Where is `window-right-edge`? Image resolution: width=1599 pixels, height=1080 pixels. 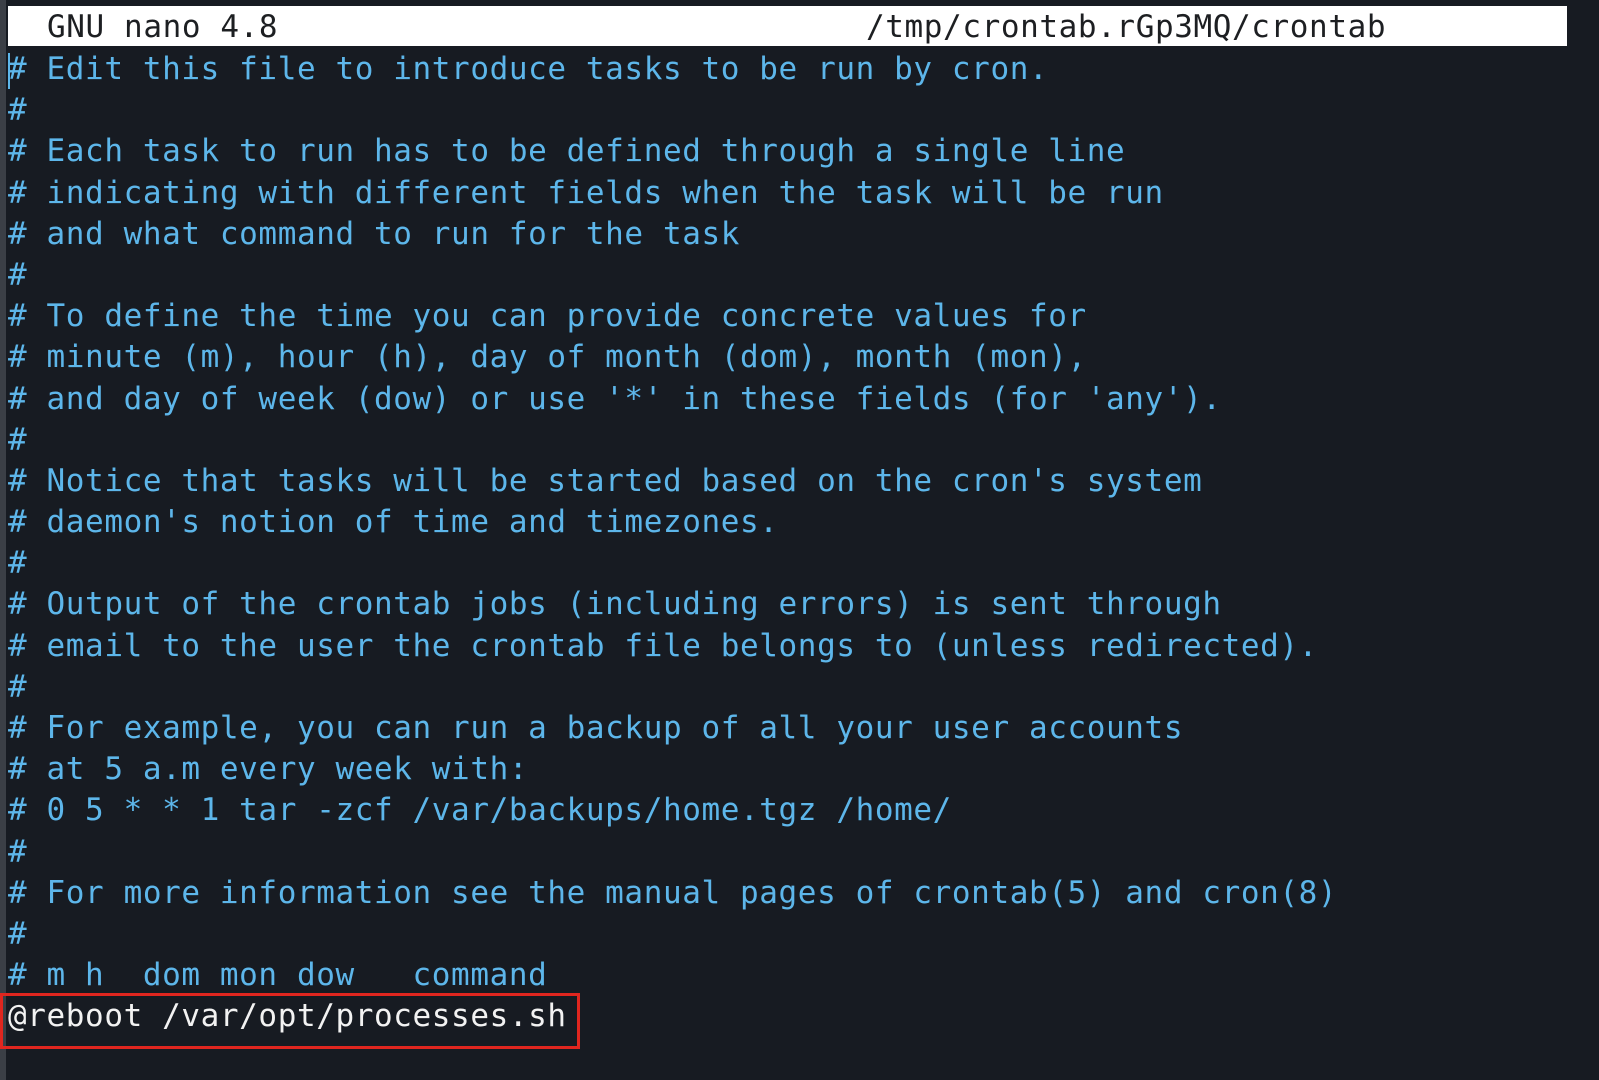 window-right-edge is located at coordinates (1583, 540).